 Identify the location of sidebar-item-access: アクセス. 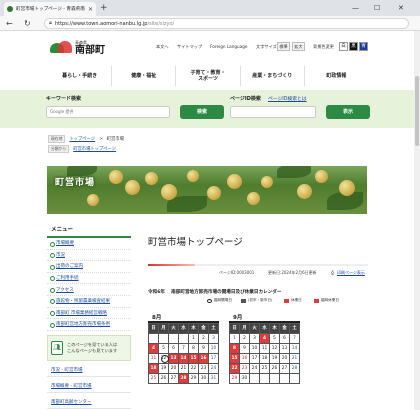
(89, 290).